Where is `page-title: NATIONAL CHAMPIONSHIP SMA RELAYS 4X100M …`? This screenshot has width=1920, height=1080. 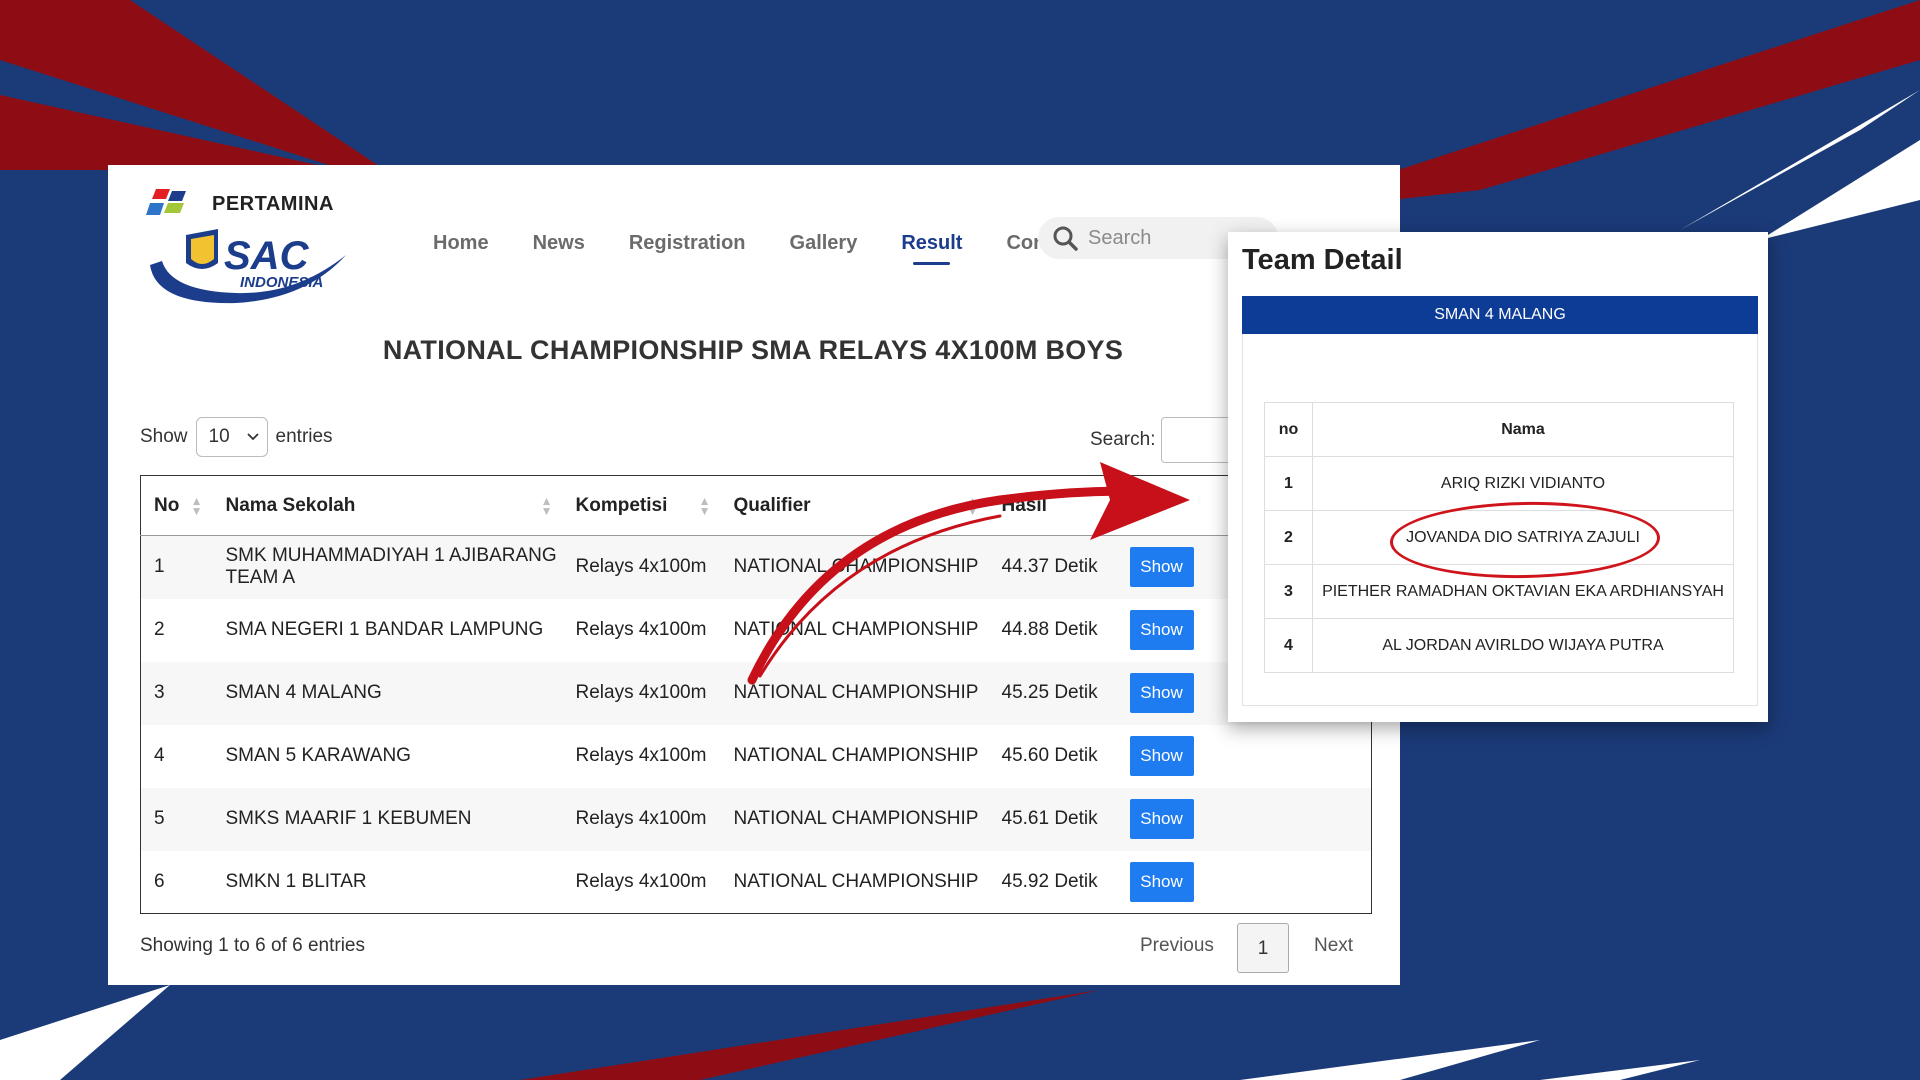
page-title: NATIONAL CHAMPIONSHIP SMA RELAYS 4X100M … is located at coordinates (753, 350).